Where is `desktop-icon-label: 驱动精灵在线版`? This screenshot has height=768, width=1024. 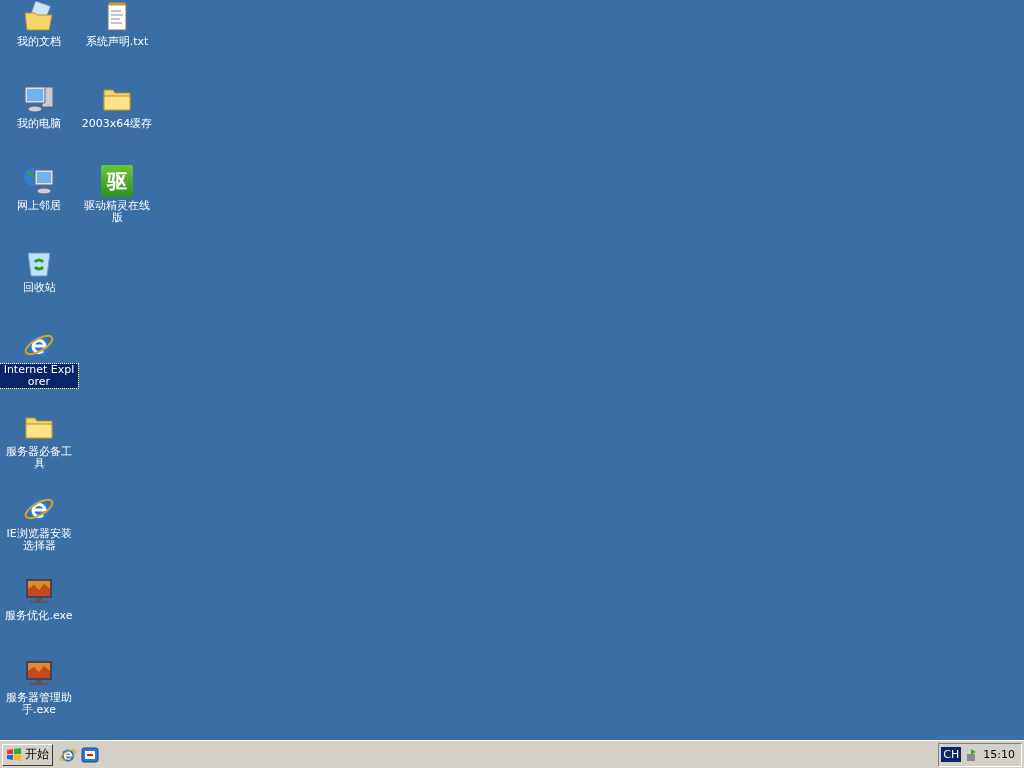
desktop-icon-label: 驱动精灵在线版 is located at coordinates (117, 212).